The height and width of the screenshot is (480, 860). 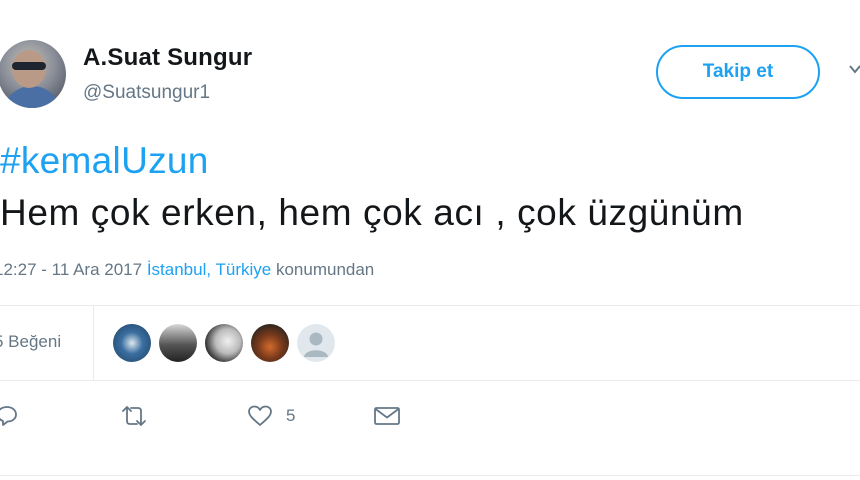 I want to click on timestamp: 12:27 - 11 Ara 2017, so click(x=71, y=269).